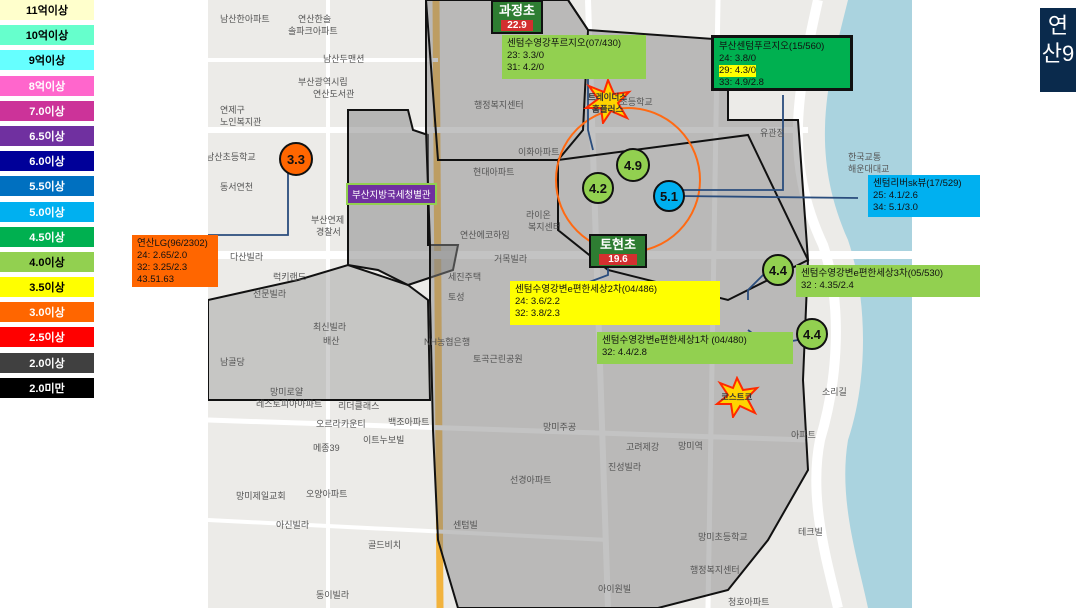 The image size is (1081, 608). I want to click on apt-line: 24: 3.6/2.2, so click(537, 301).